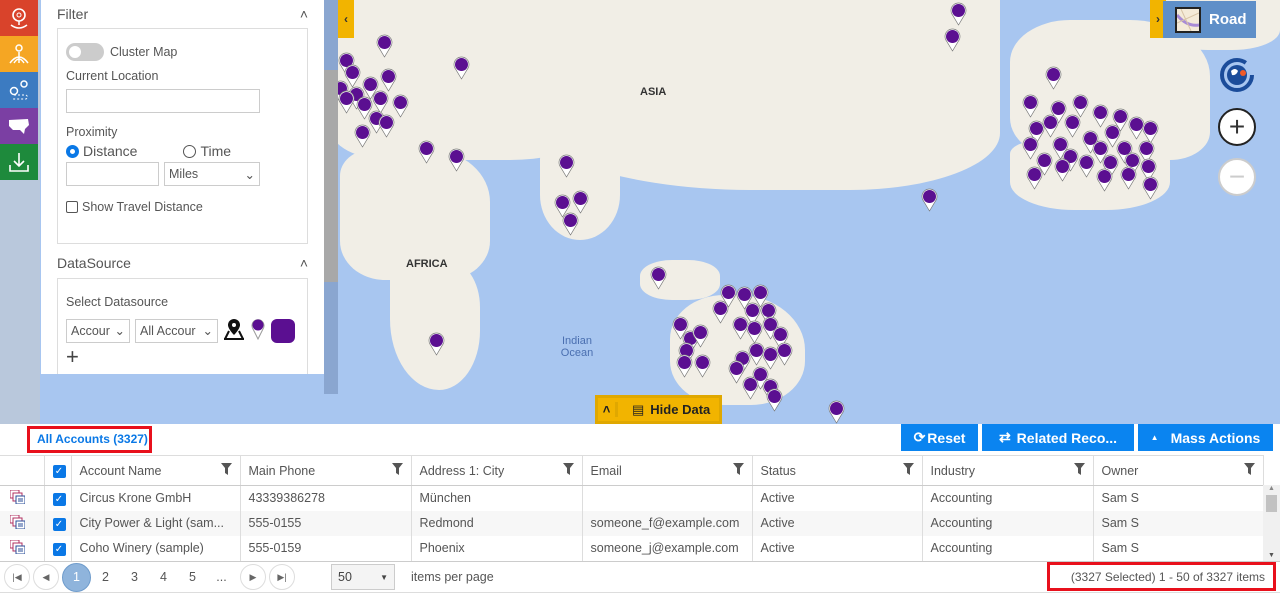 This screenshot has width=1280, height=594. What do you see at coordinates (182, 14) in the screenshot?
I see `filter-section-header: Filter ˄` at bounding box center [182, 14].